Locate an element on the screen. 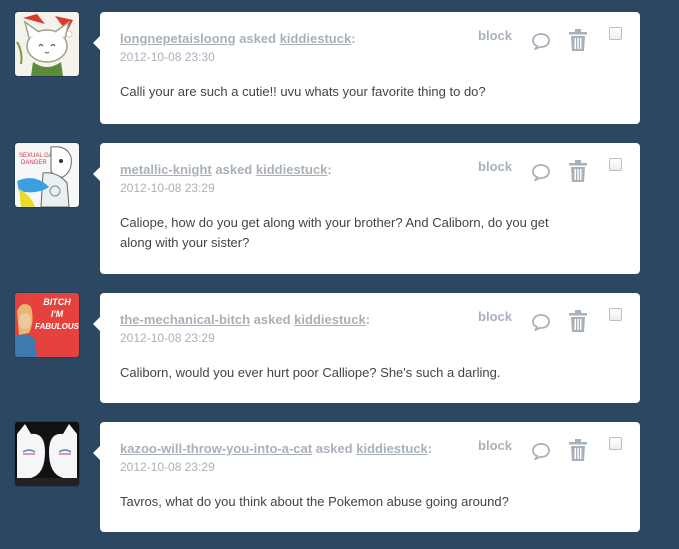 The width and height of the screenshot is (679, 549). asker-link: longnepetaisloong is located at coordinates (178, 38).